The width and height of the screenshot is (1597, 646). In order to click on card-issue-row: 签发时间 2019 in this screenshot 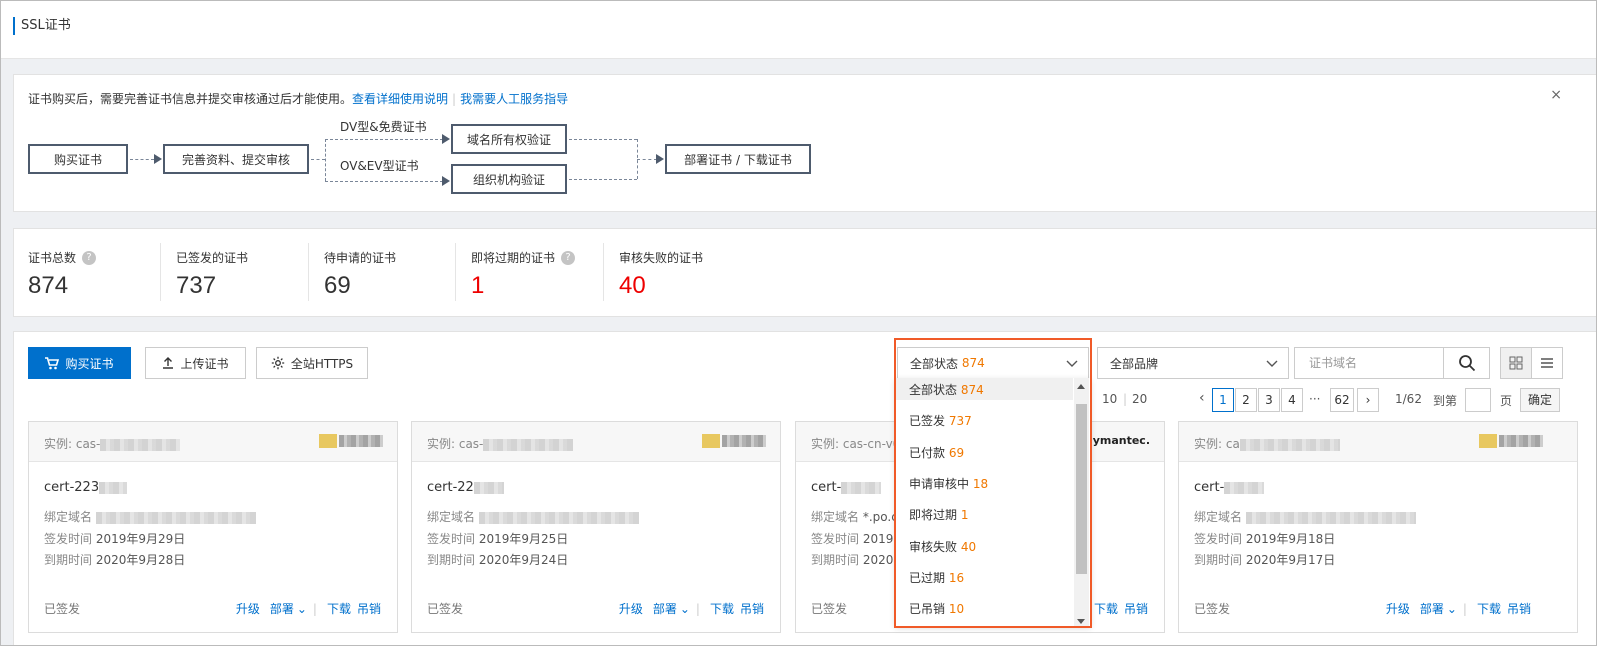, I will do `click(852, 538)`.